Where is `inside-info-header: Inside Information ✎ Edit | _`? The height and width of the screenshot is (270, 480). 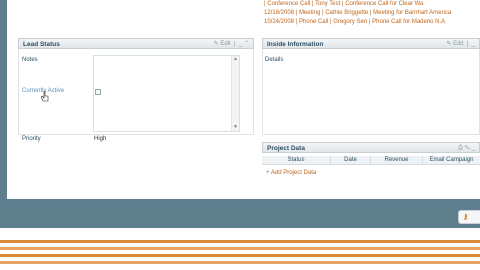 inside-info-header: Inside Information ✎ Edit | _ is located at coordinates (371, 43).